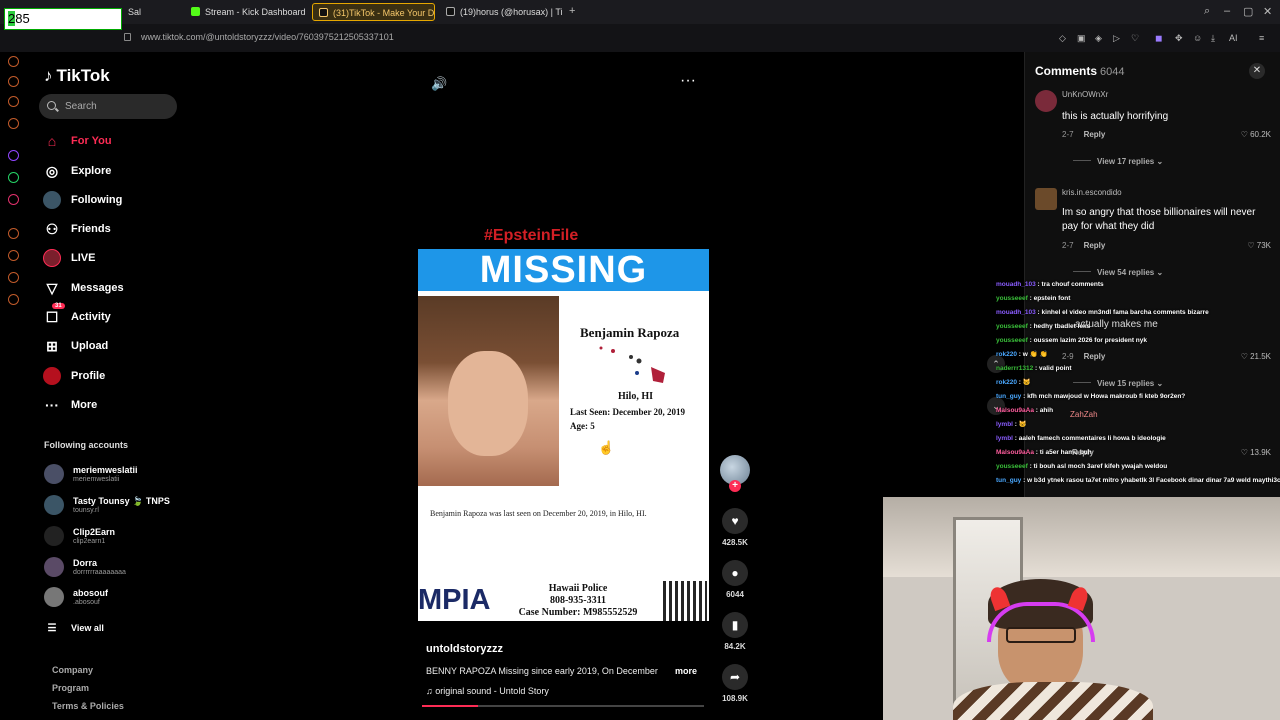 This screenshot has width=1280, height=720. Describe the element at coordinates (91, 141) in the screenshot. I see `nav-label: For You` at that location.